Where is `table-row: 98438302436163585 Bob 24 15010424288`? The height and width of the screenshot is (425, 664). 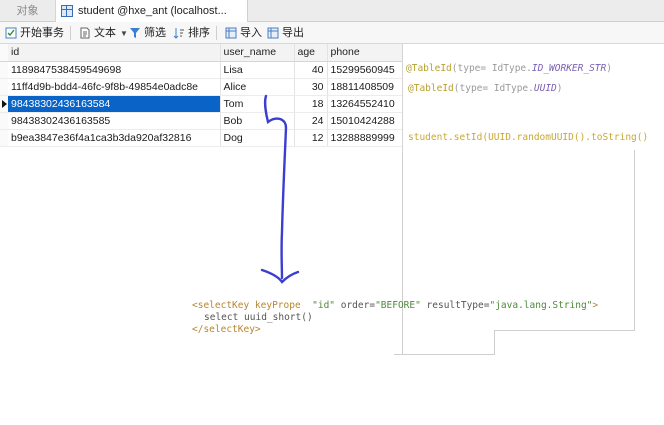
table-row: 98438302436163585 Bob 24 15010424288 is located at coordinates (201, 121).